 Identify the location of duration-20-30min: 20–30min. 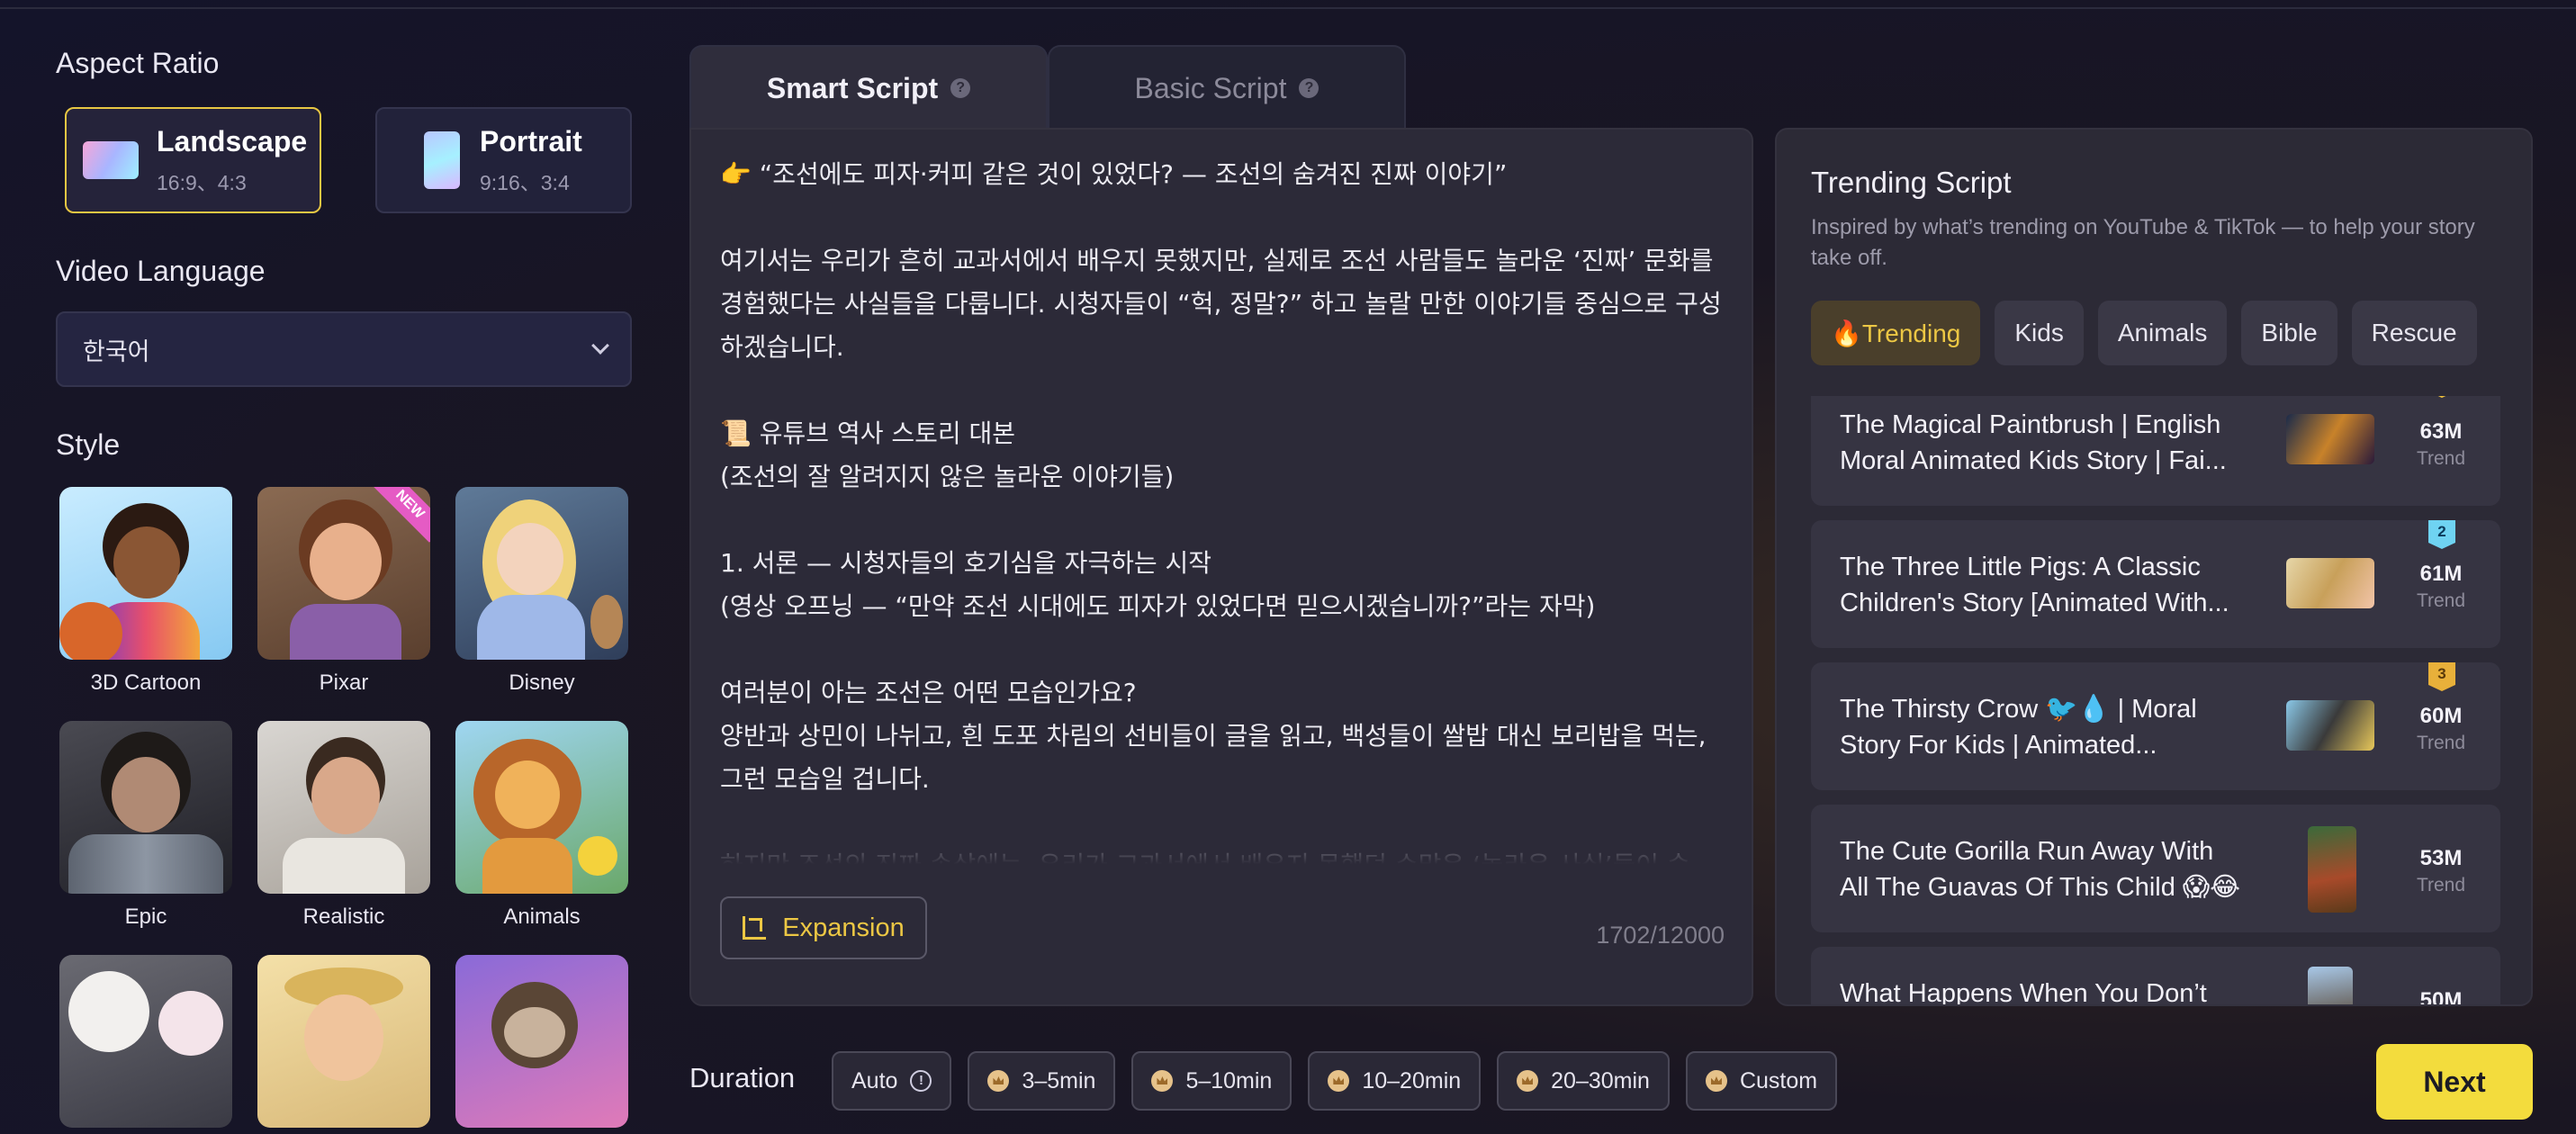
(1583, 1081).